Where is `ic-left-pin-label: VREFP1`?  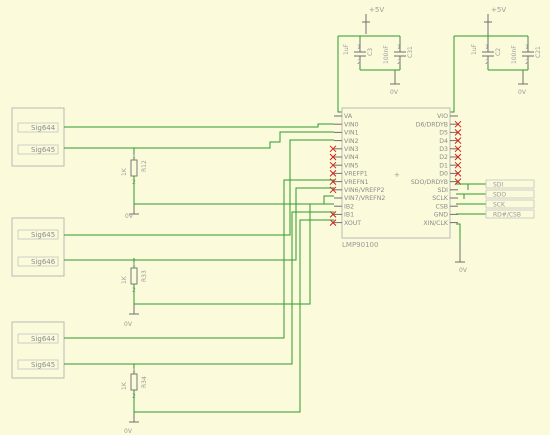 ic-left-pin-label: VREFP1 is located at coordinates (356, 174).